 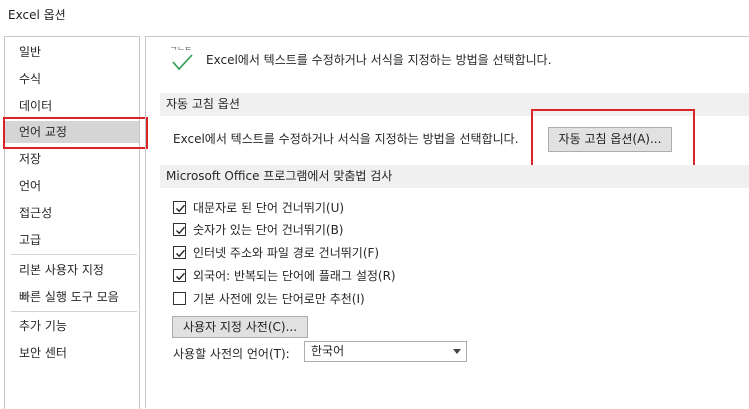 I want to click on svg-text: ᄀᄂᄃ, so click(x=181, y=50).